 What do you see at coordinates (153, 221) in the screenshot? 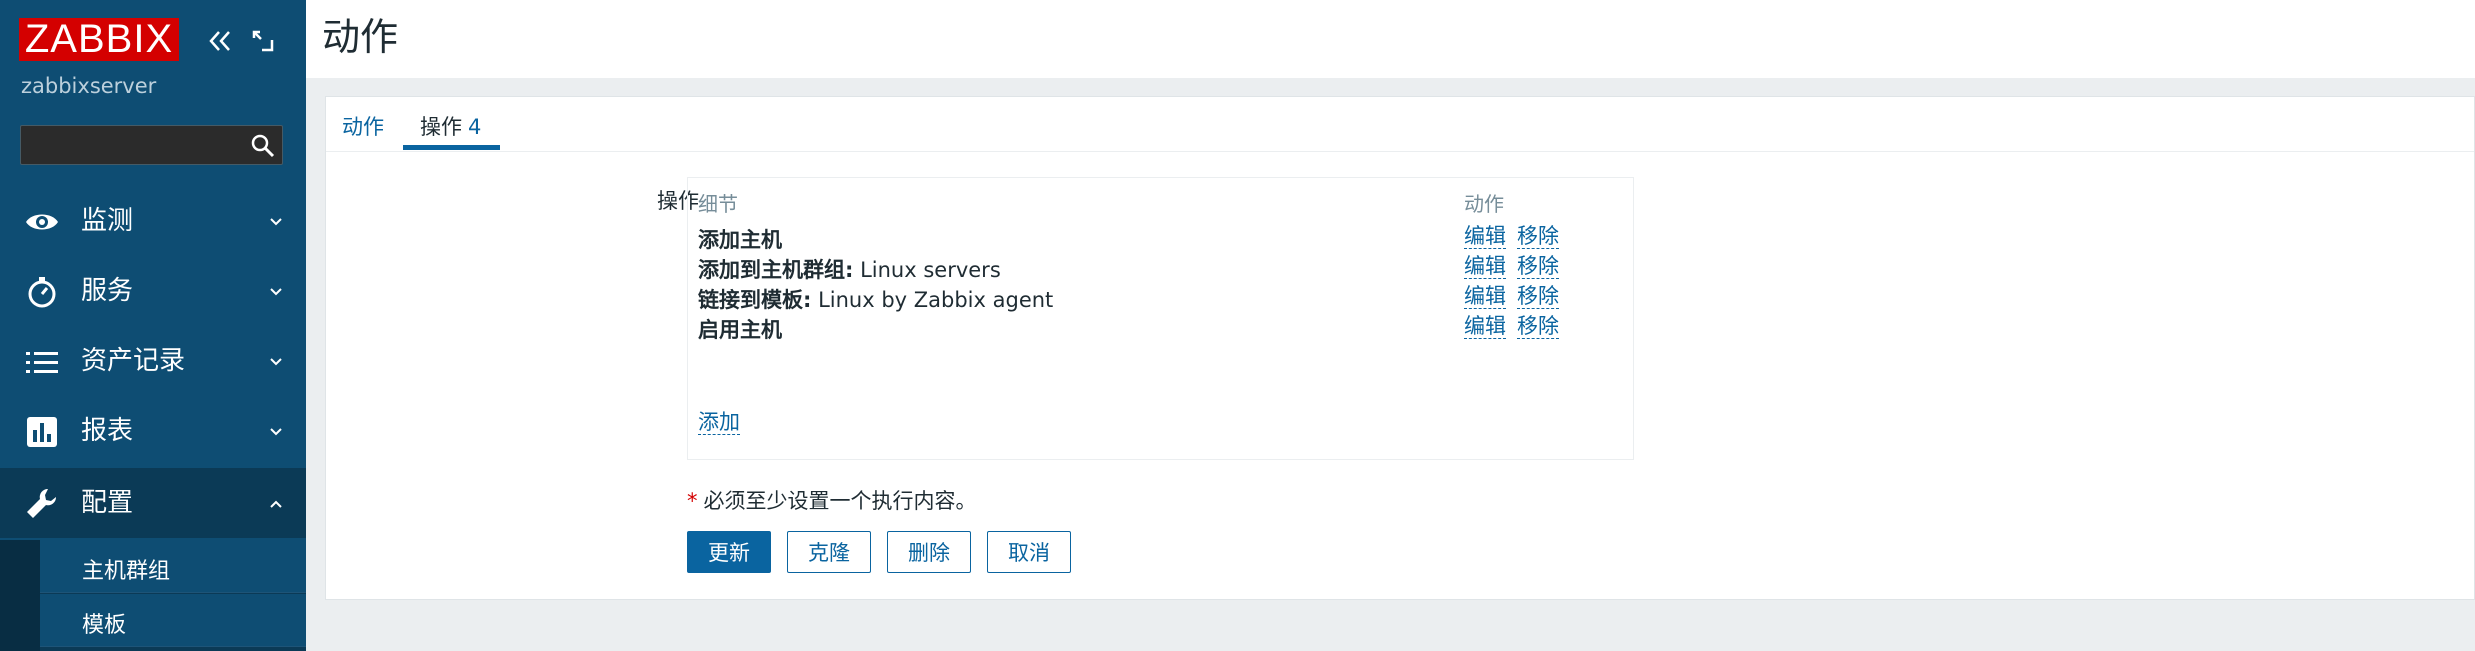
I see `menu-item-monitoring: 监测` at bounding box center [153, 221].